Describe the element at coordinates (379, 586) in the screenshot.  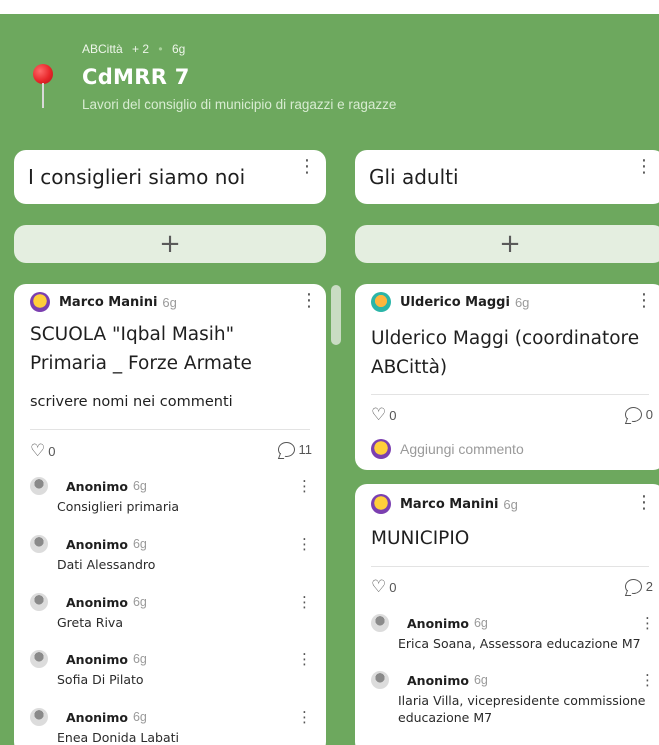
I see `heart-icon: ♡` at that location.